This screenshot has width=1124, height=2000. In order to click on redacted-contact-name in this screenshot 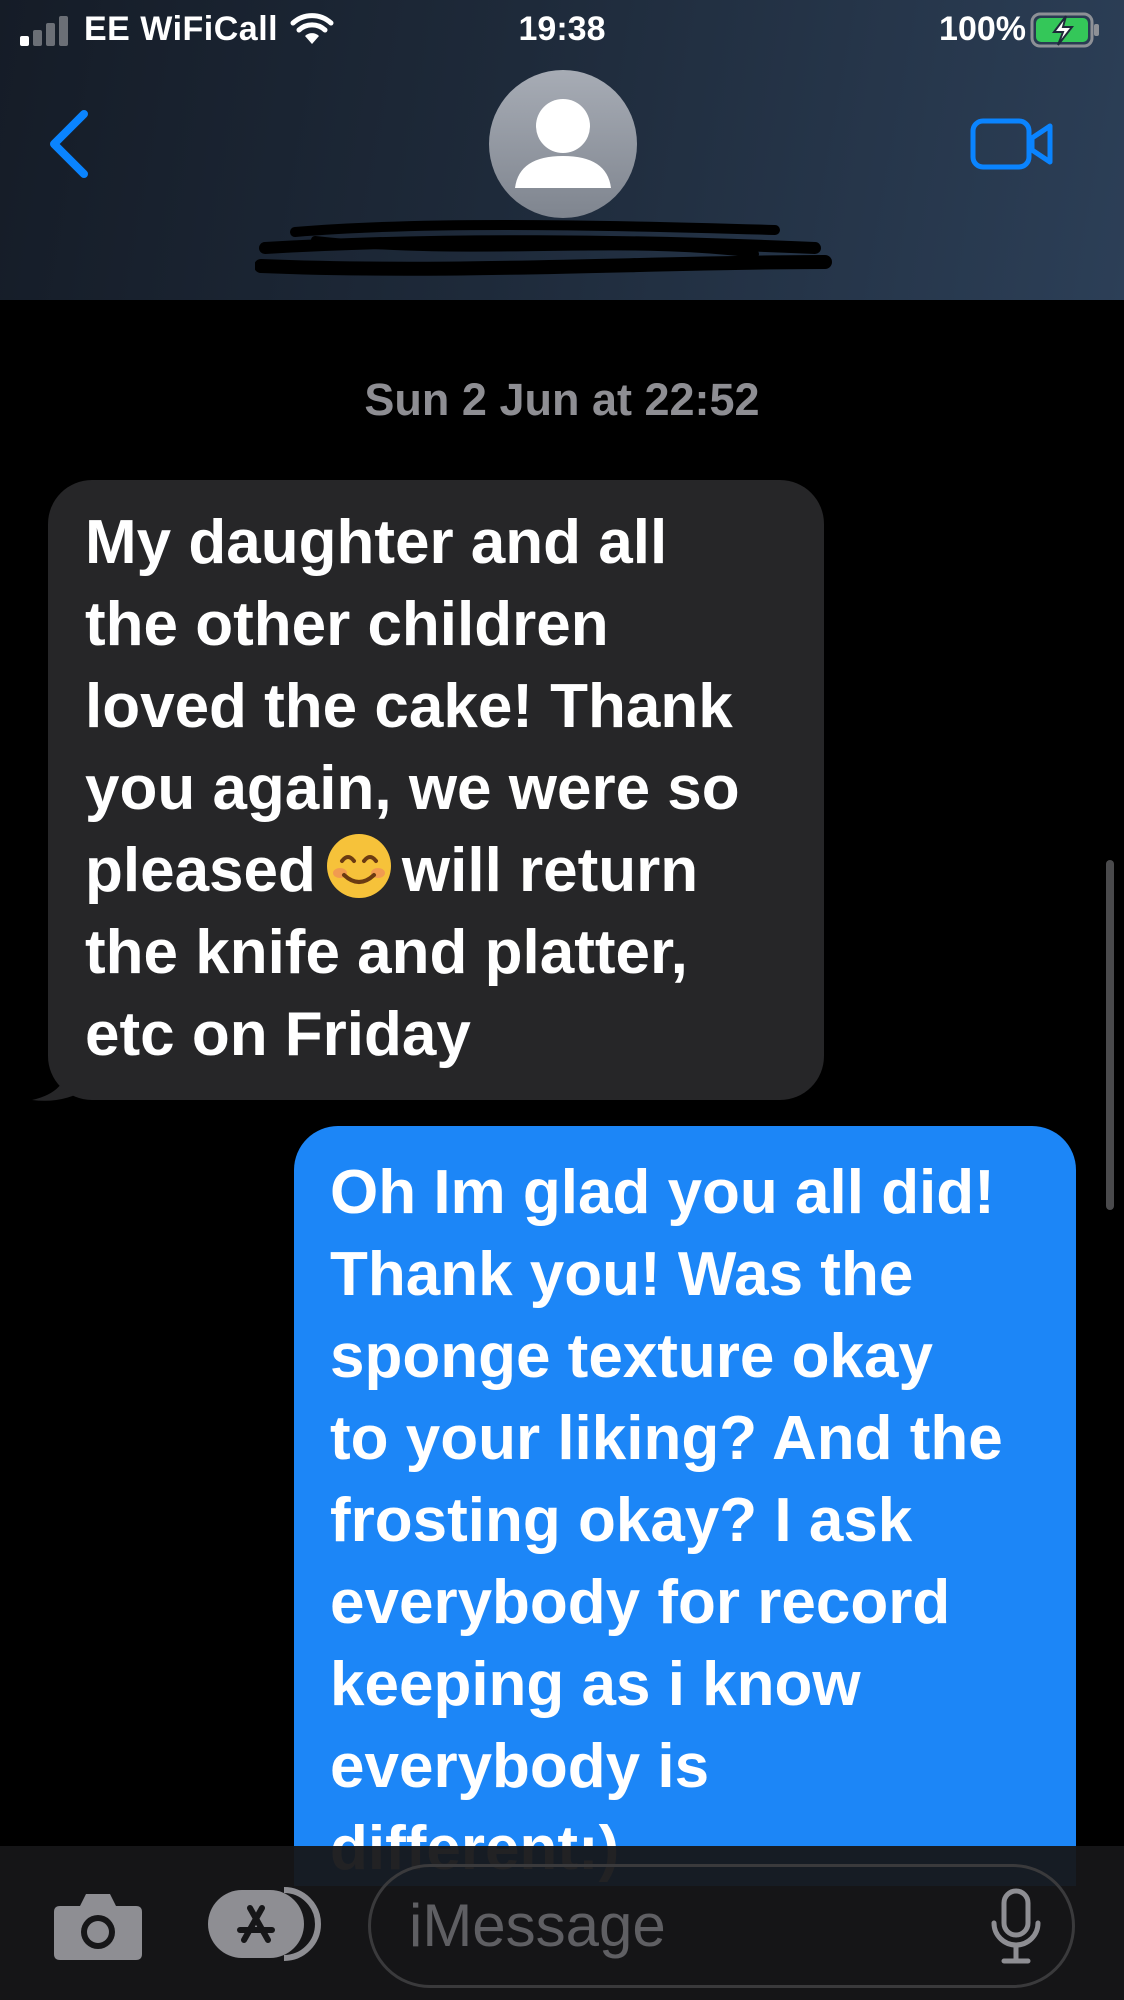, I will do `click(543, 248)`.